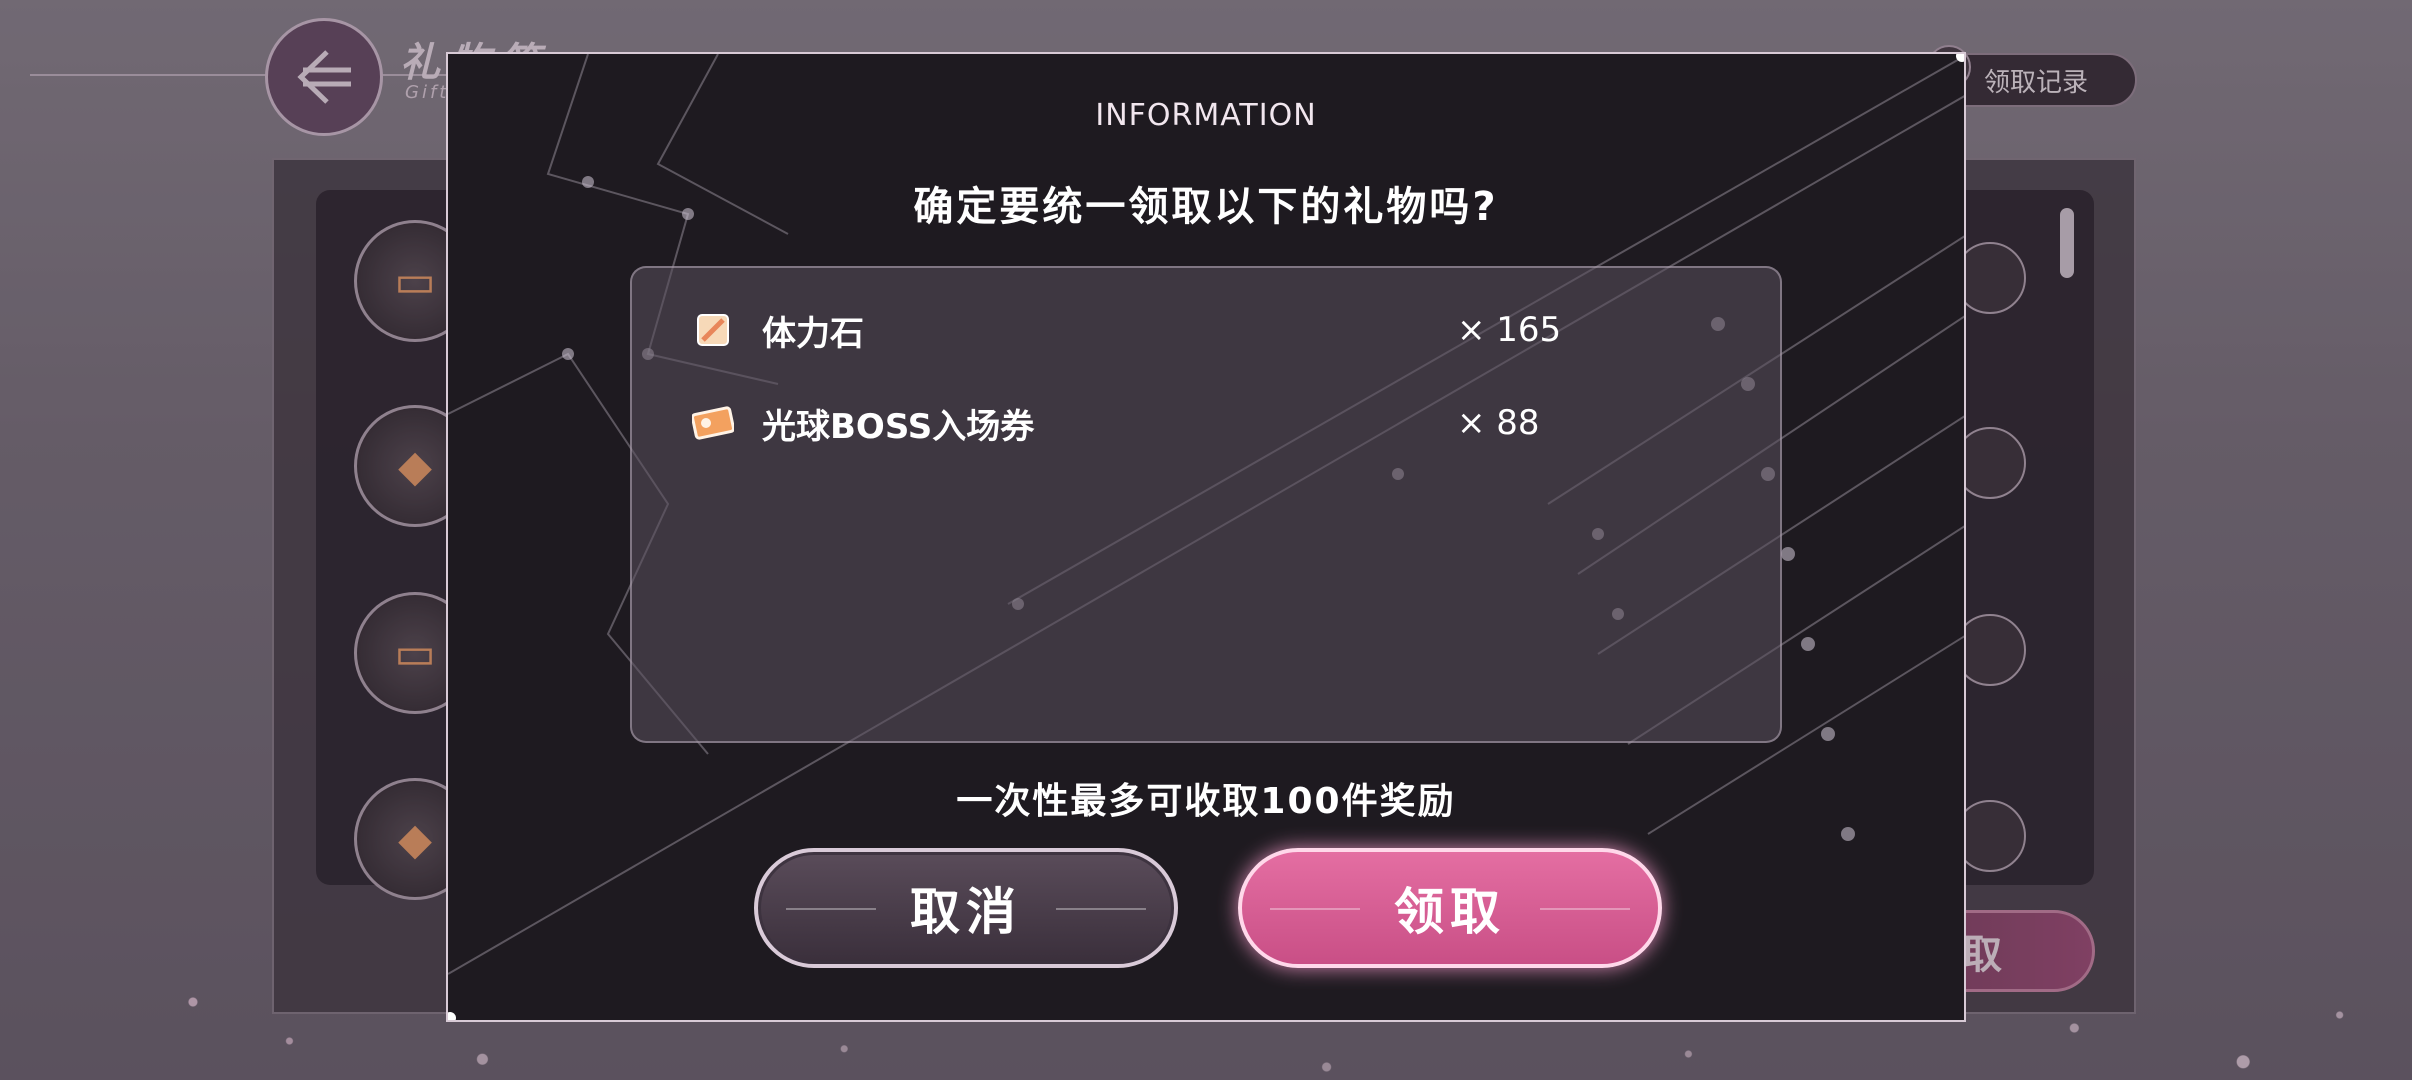 This screenshot has height=1080, width=2412. What do you see at coordinates (713, 423) in the screenshot?
I see `boss-ticket-icon` at bounding box center [713, 423].